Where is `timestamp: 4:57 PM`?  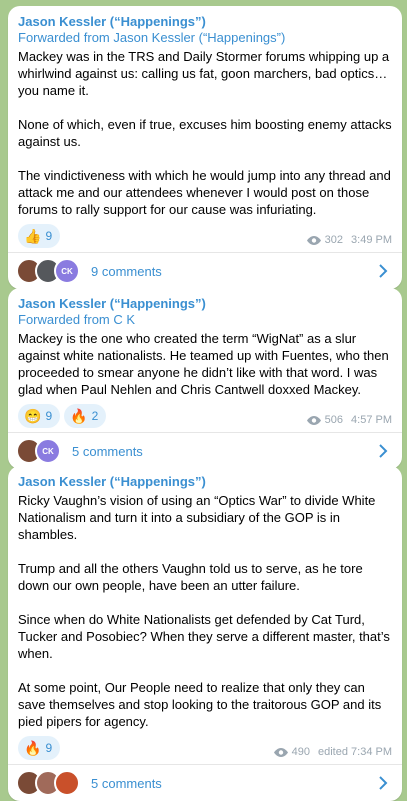 timestamp: 4:57 PM is located at coordinates (371, 420).